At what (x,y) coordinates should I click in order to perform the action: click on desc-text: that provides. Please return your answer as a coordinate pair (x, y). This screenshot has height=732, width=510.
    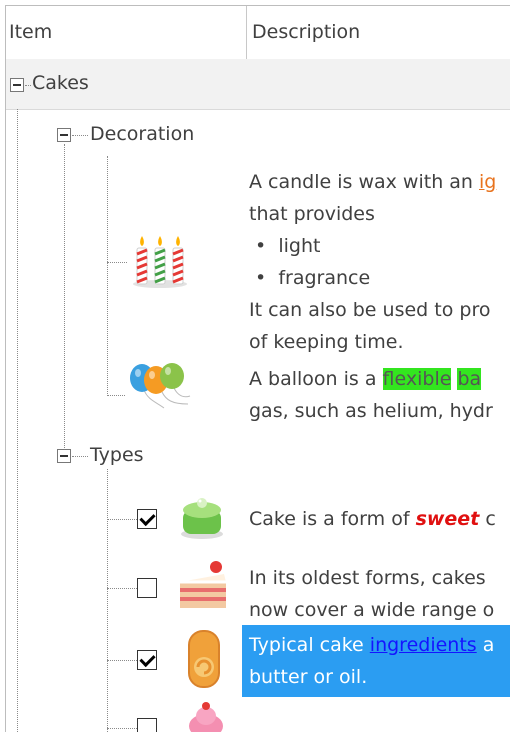
    Looking at the image, I should click on (312, 214).